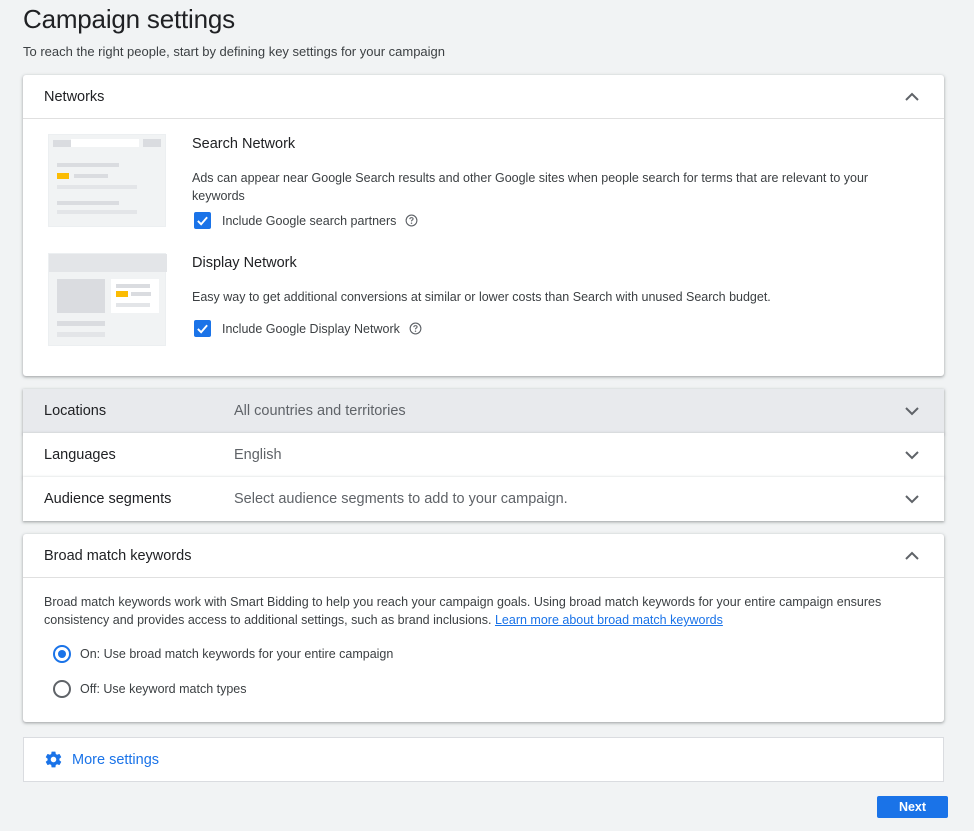 Image resolution: width=974 pixels, height=831 pixels. I want to click on broad-match-off-label: Off: Use keyword match types, so click(163, 689).